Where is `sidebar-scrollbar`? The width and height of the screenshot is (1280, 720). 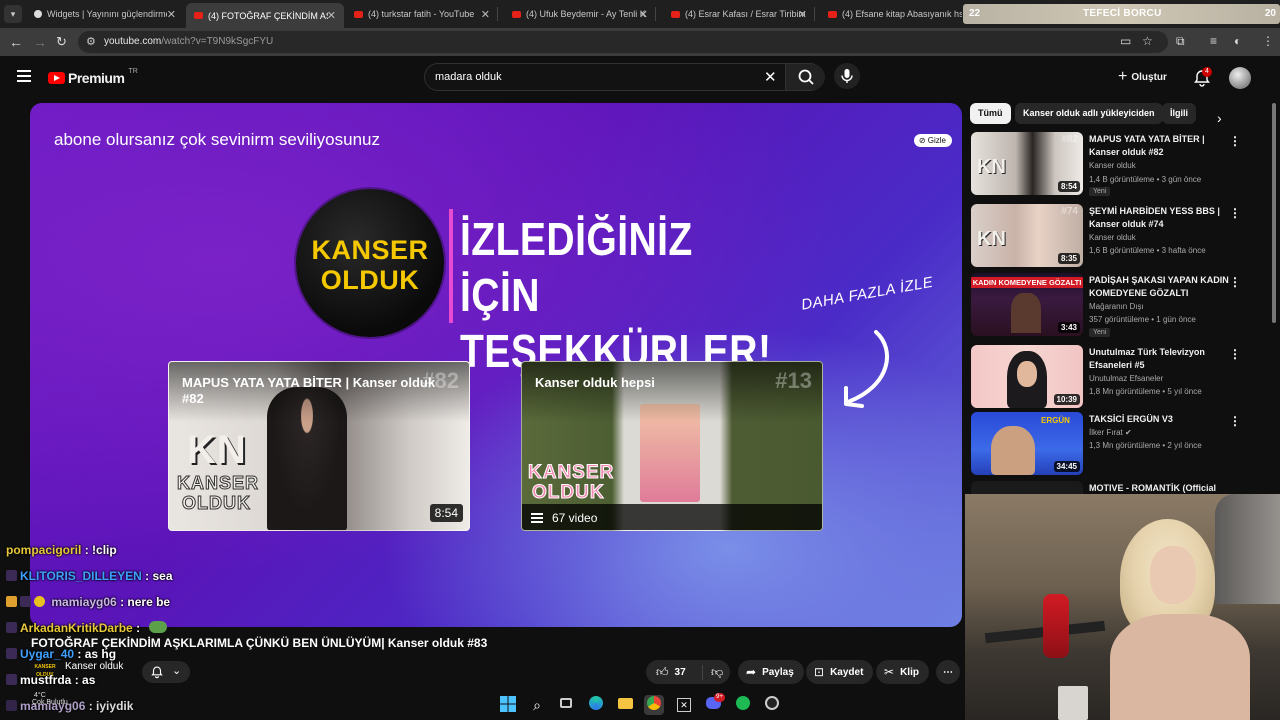
sidebar-scrollbar is located at coordinates (1274, 213).